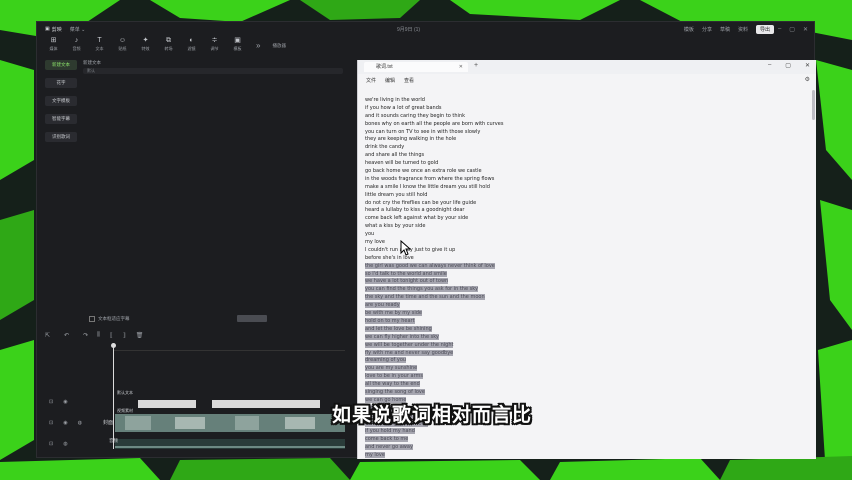  I want to click on new-tab-icon: +, so click(476, 65).